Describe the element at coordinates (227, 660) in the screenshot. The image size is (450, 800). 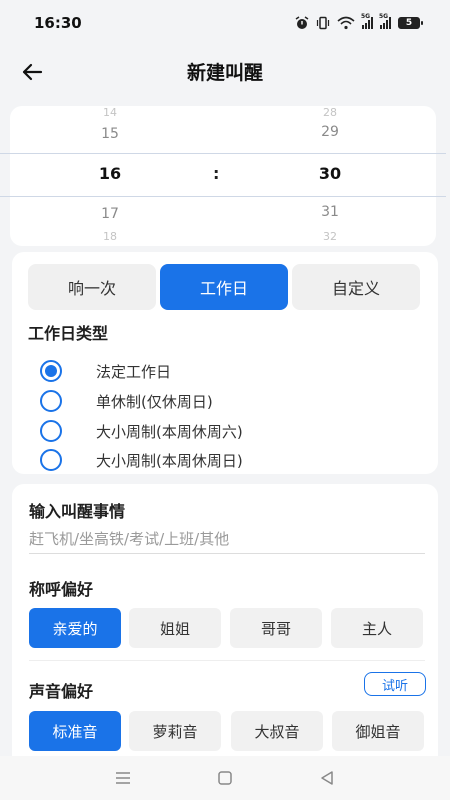
I see `section-divider` at that location.